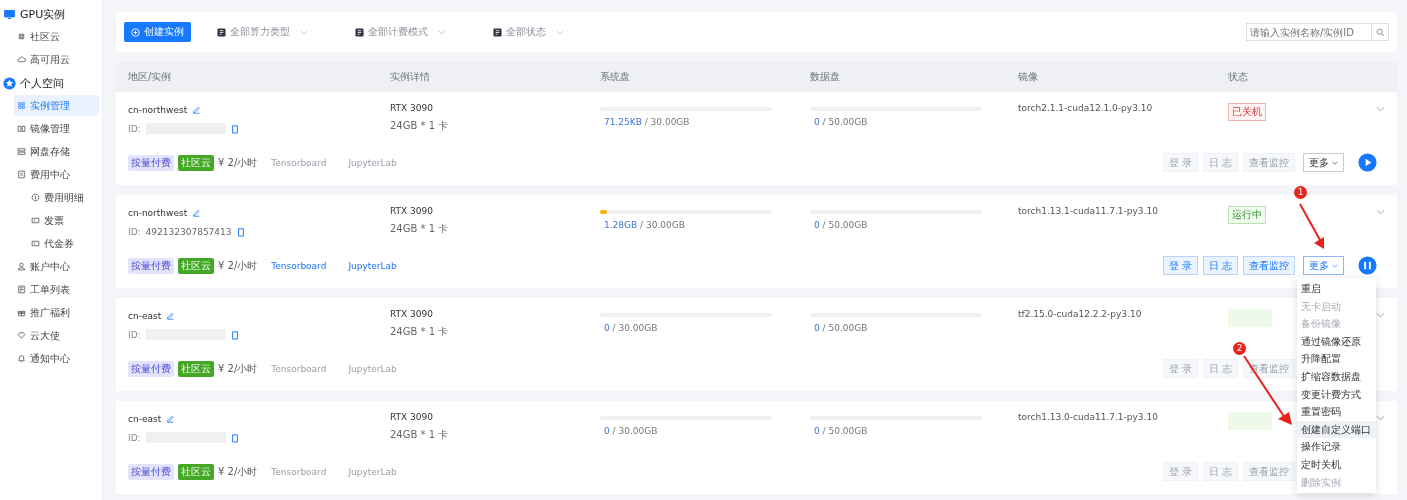 This screenshot has height=500, width=1407. Describe the element at coordinates (56, 174) in the screenshot. I see `nav-item: 费用中心` at that location.